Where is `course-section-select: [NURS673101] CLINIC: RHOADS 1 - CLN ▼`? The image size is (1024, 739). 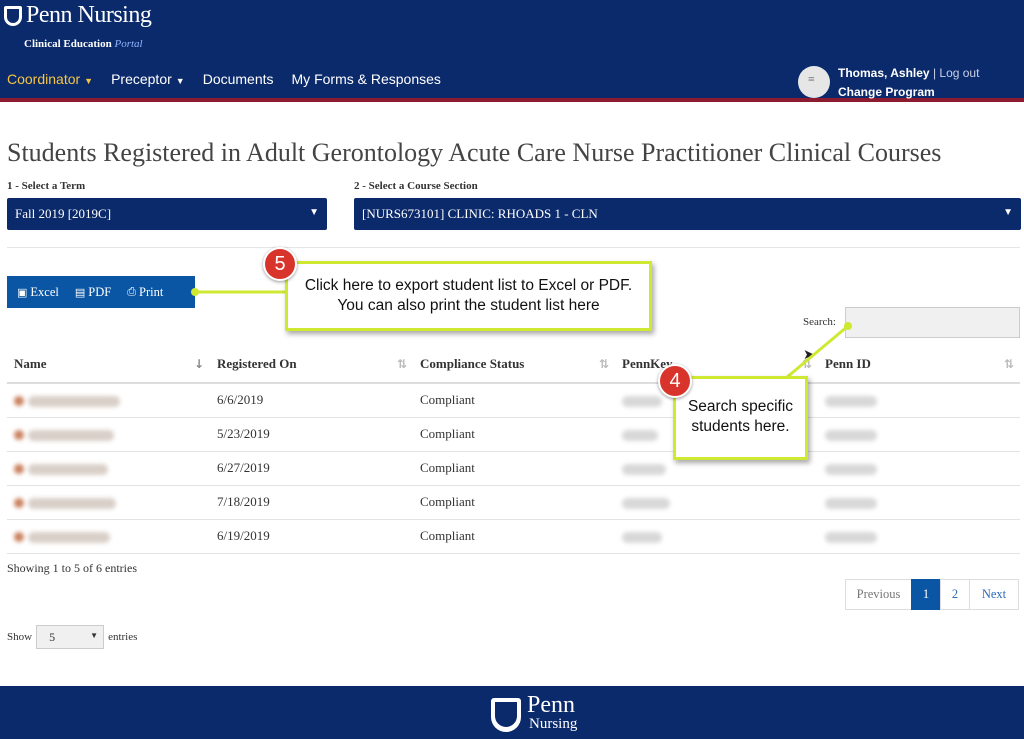 course-section-select: [NURS673101] CLINIC: RHOADS 1 - CLN ▼ is located at coordinates (687, 214).